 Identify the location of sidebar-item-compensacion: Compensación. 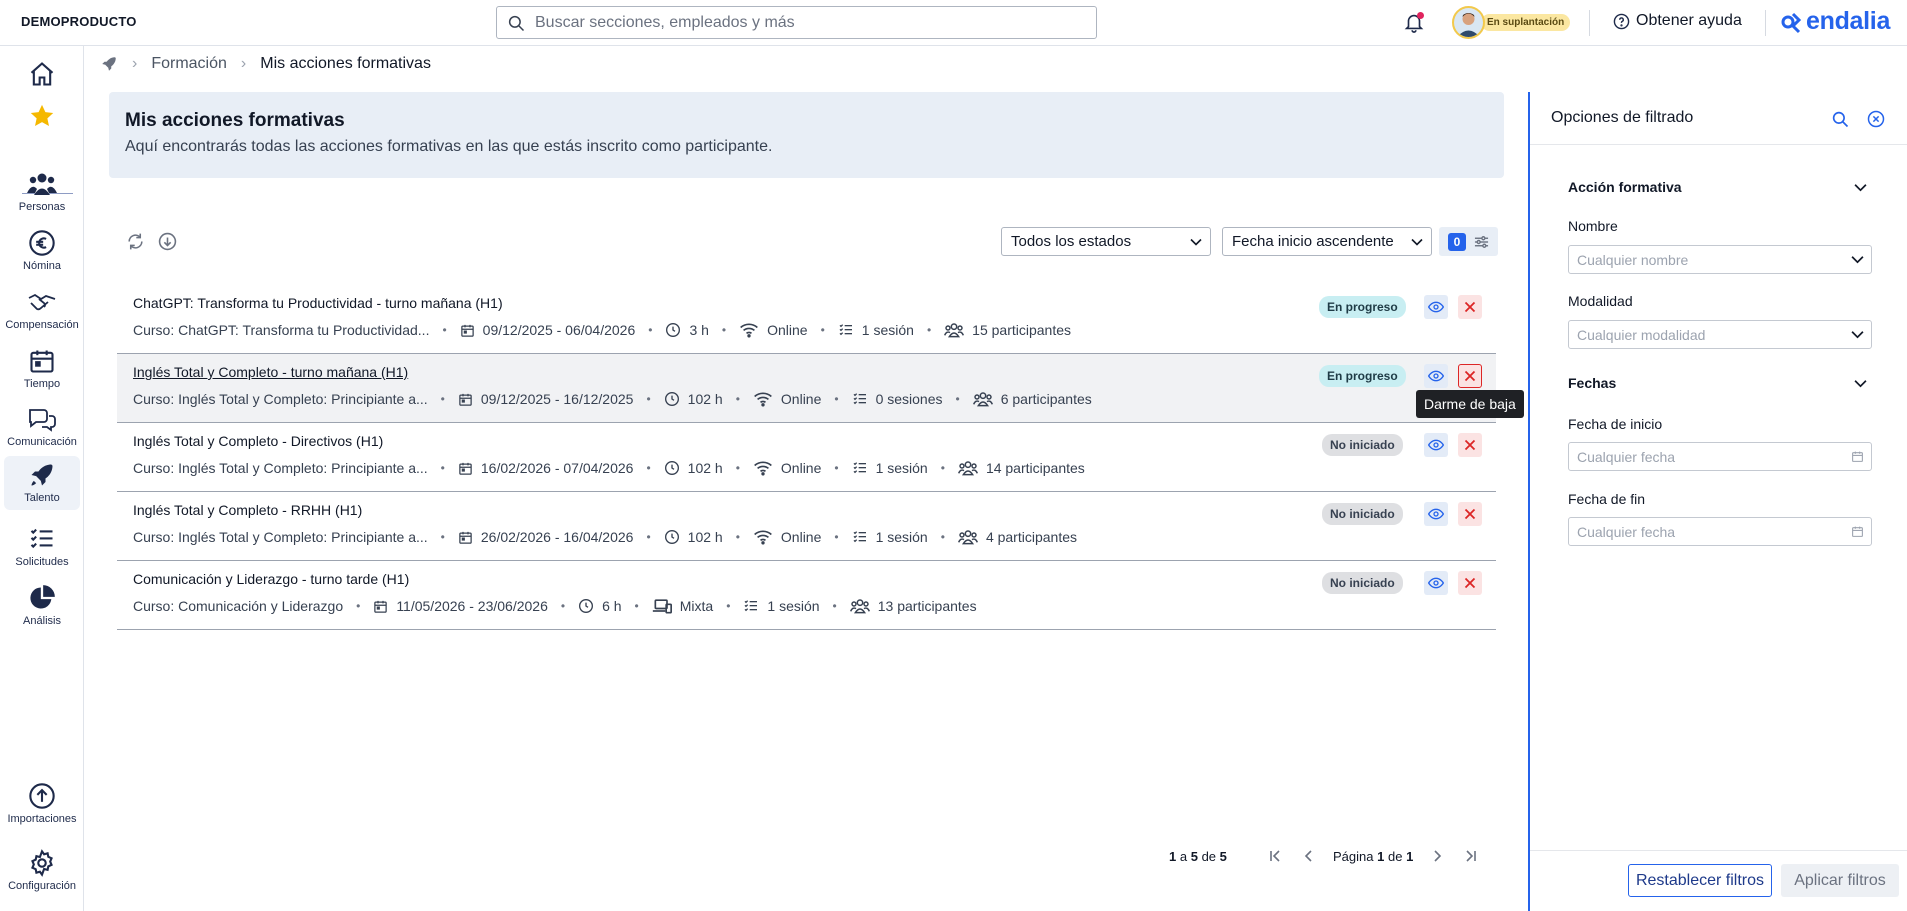
(42, 309).